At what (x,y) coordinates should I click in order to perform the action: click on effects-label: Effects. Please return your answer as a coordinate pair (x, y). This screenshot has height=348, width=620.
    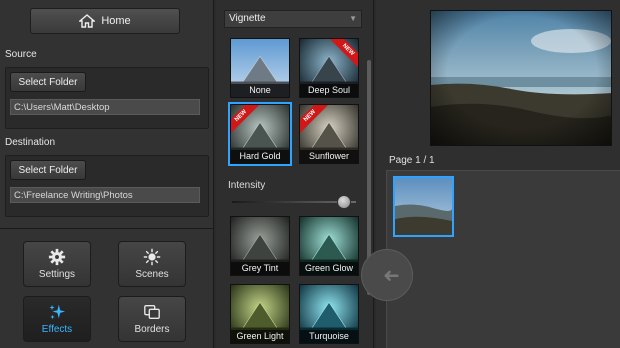
    Looking at the image, I should click on (57, 329).